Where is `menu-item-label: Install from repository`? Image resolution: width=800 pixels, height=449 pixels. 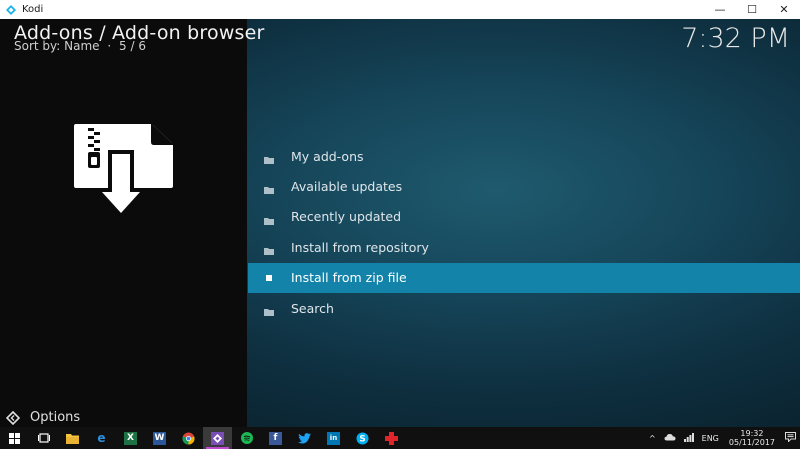
menu-item-label: Install from repository is located at coordinates (360, 247).